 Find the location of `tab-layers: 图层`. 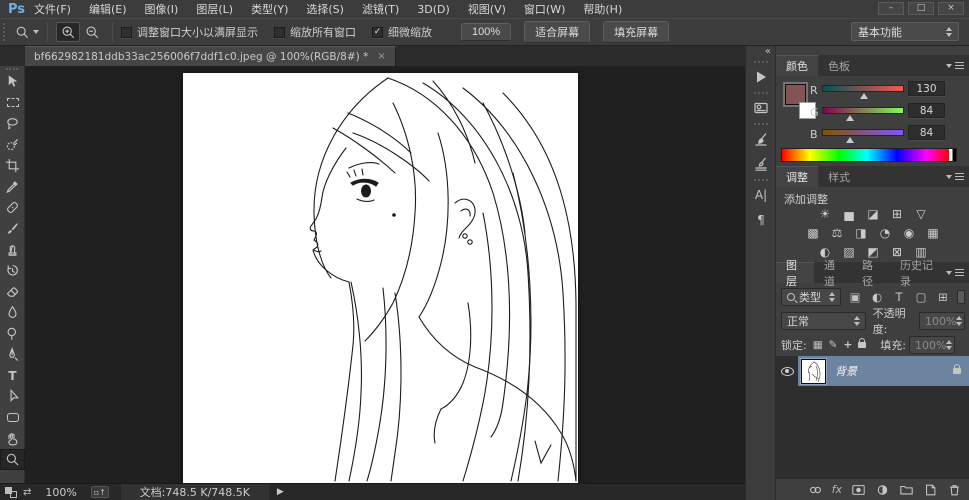

tab-layers: 图层 is located at coordinates (795, 273).